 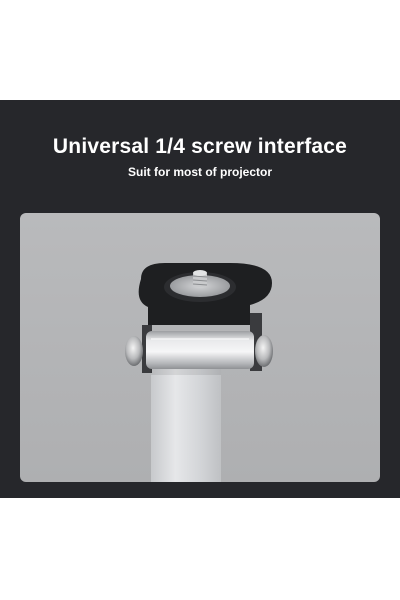 I want to click on feature-title: Universal 1/4 screw interface, so click(x=200, y=146).